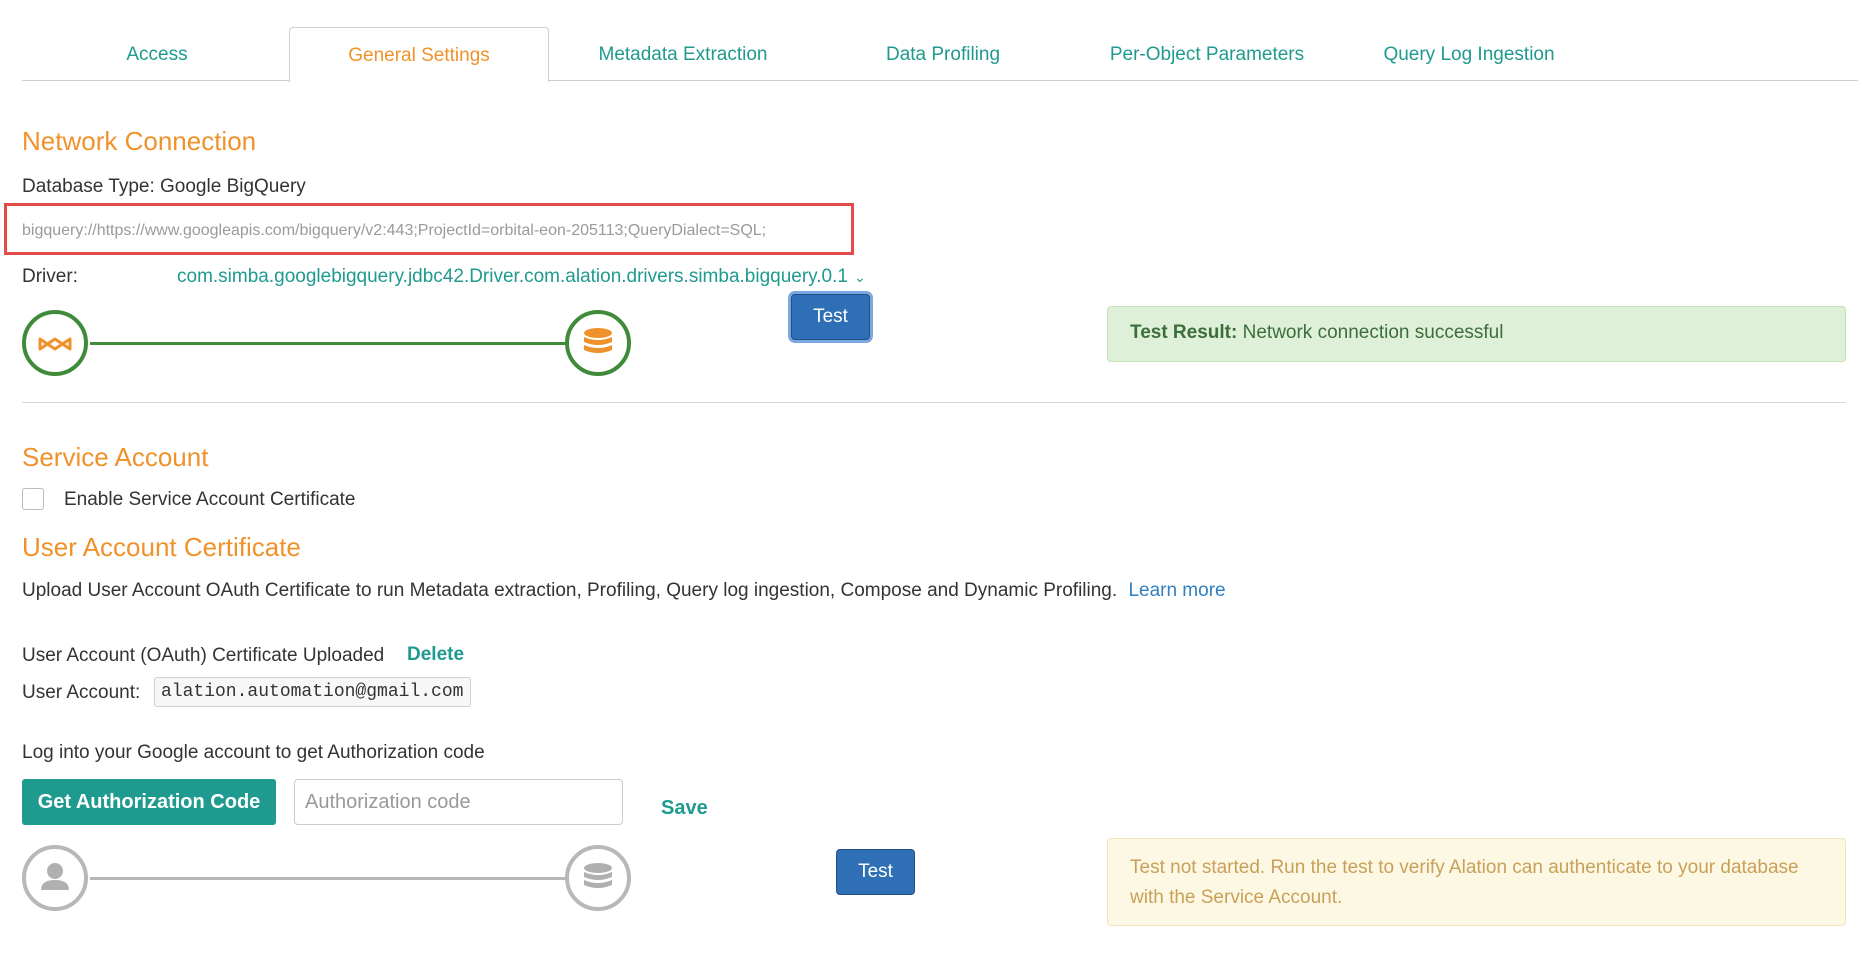  What do you see at coordinates (1207, 54) in the screenshot?
I see `tab-per-object-parameters: Per-Object Parameters` at bounding box center [1207, 54].